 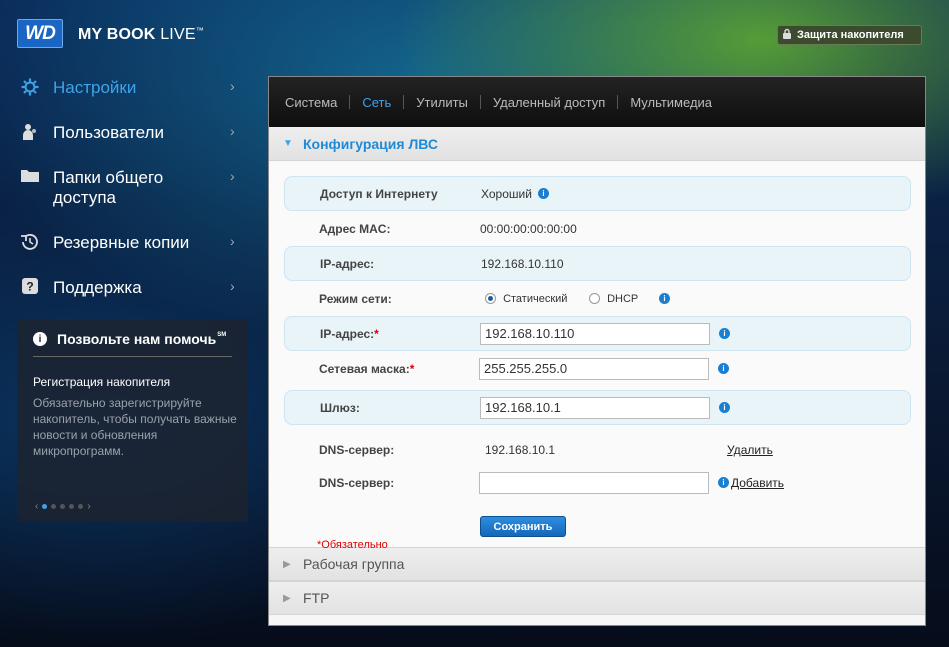 What do you see at coordinates (757, 483) in the screenshot?
I see `dns-add-link: Добавить` at bounding box center [757, 483].